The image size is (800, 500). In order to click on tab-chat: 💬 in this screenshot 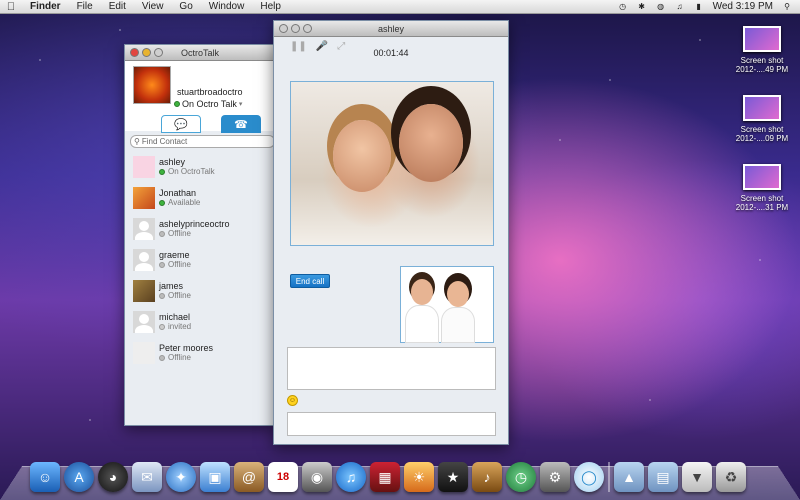, I will do `click(181, 124)`.